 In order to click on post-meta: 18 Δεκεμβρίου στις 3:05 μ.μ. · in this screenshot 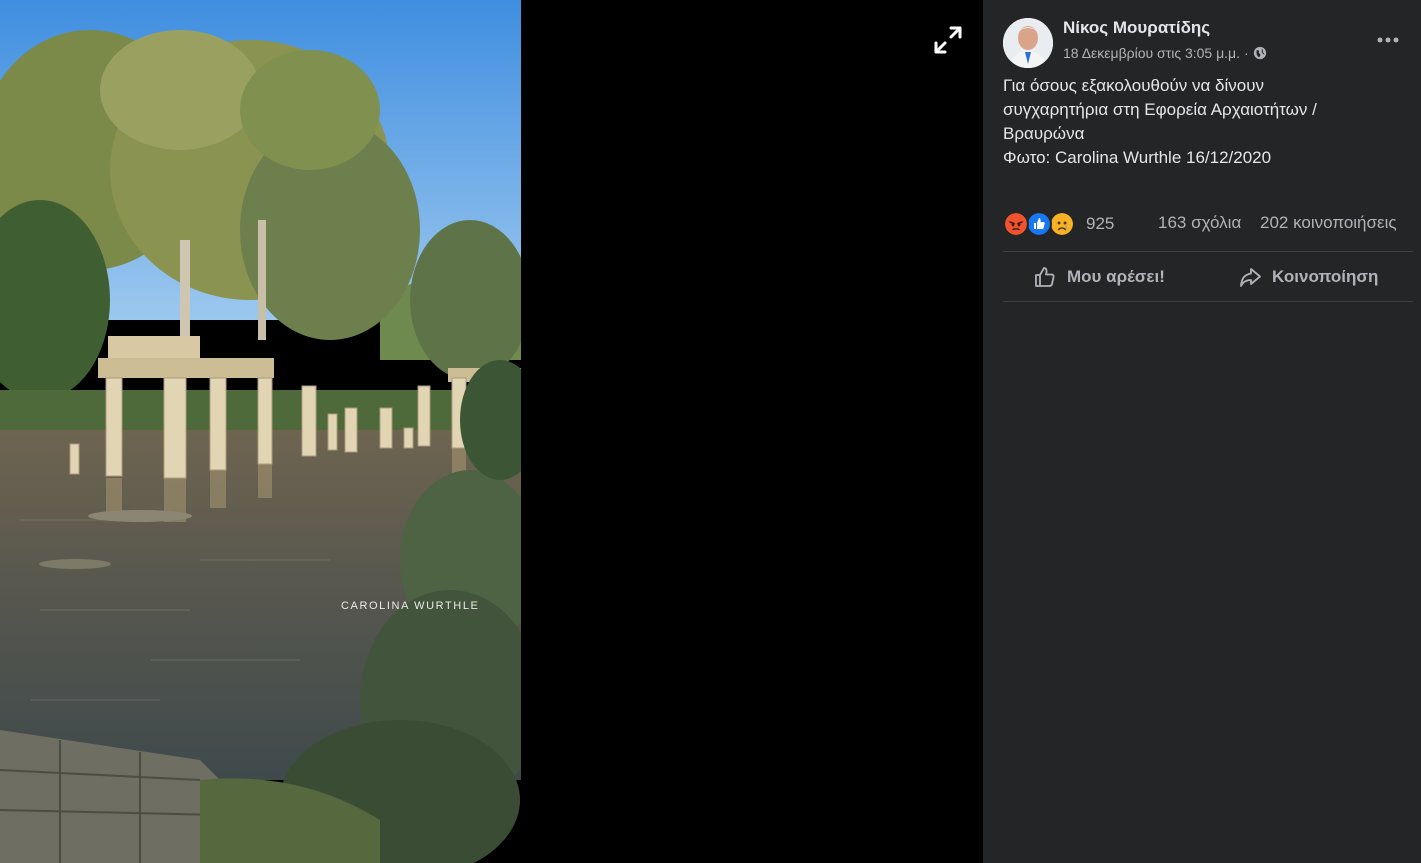, I will do `click(1165, 53)`.